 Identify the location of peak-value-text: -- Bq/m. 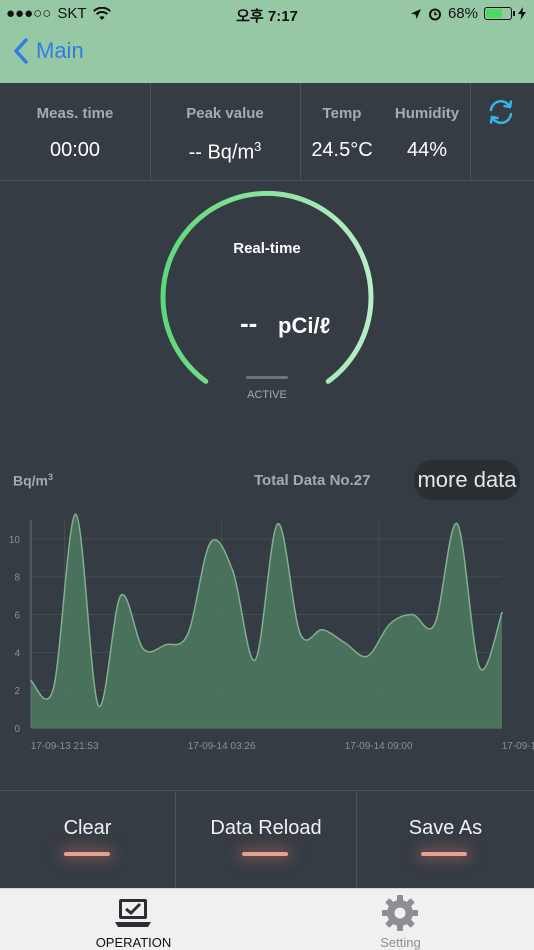
(221, 152).